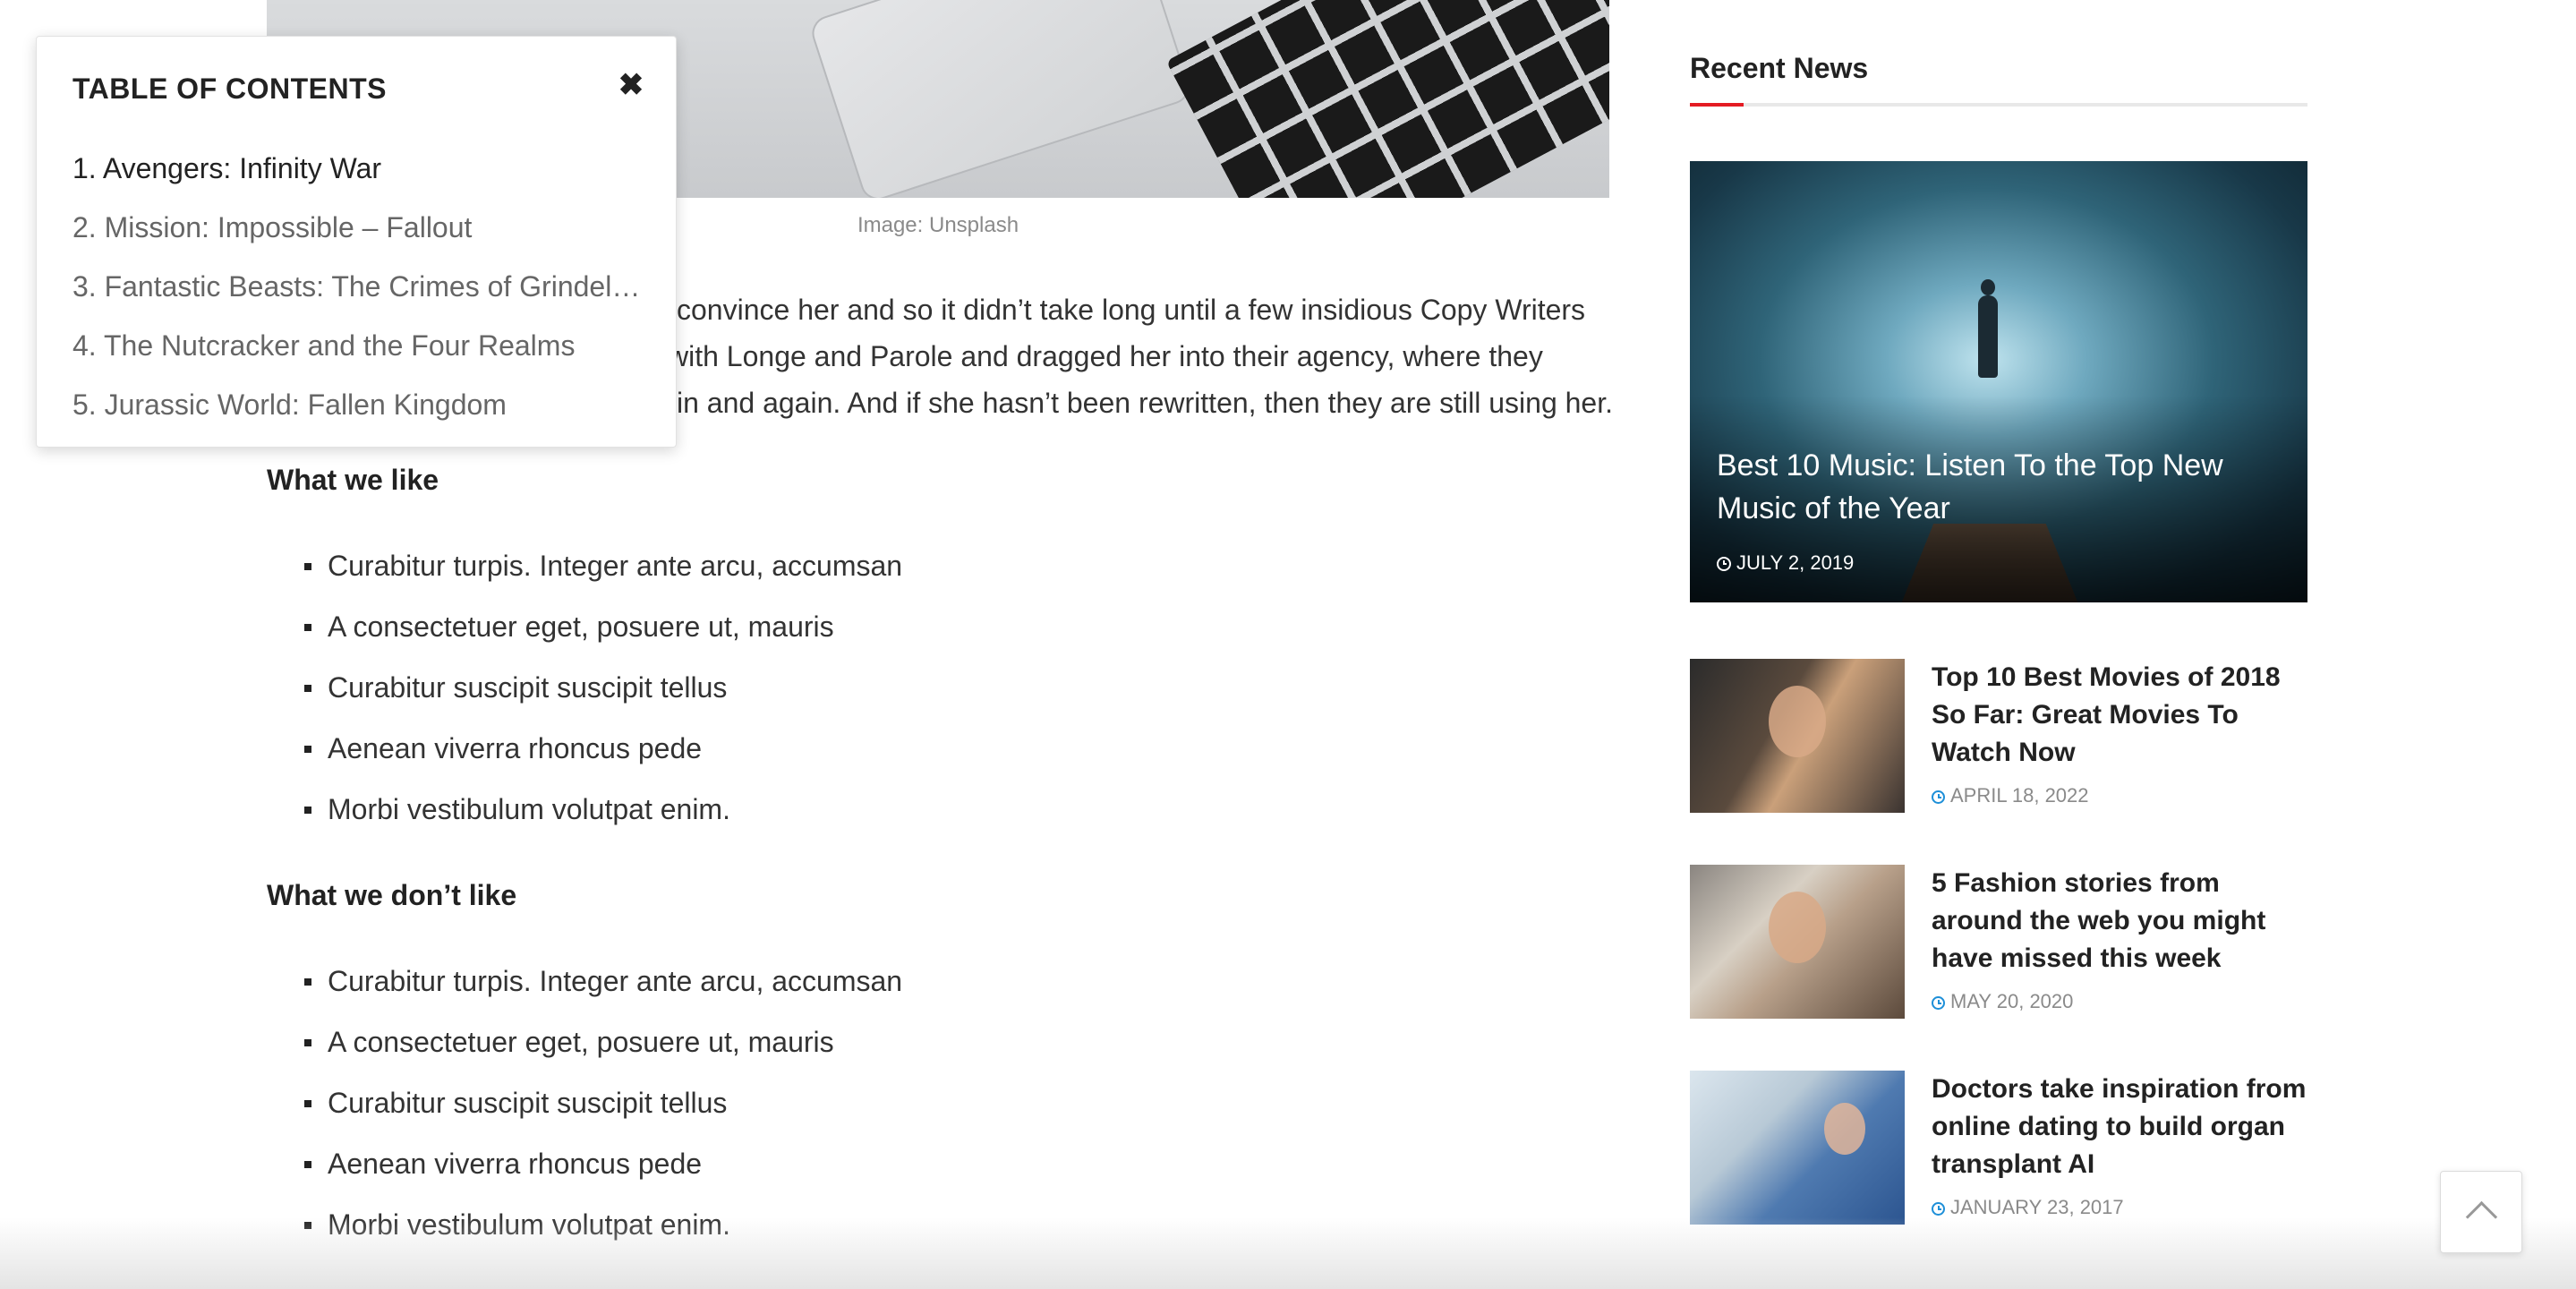 This screenshot has height=1289, width=2576. I want to click on toc-item: 1. Avengers: Infinity War, so click(359, 168).